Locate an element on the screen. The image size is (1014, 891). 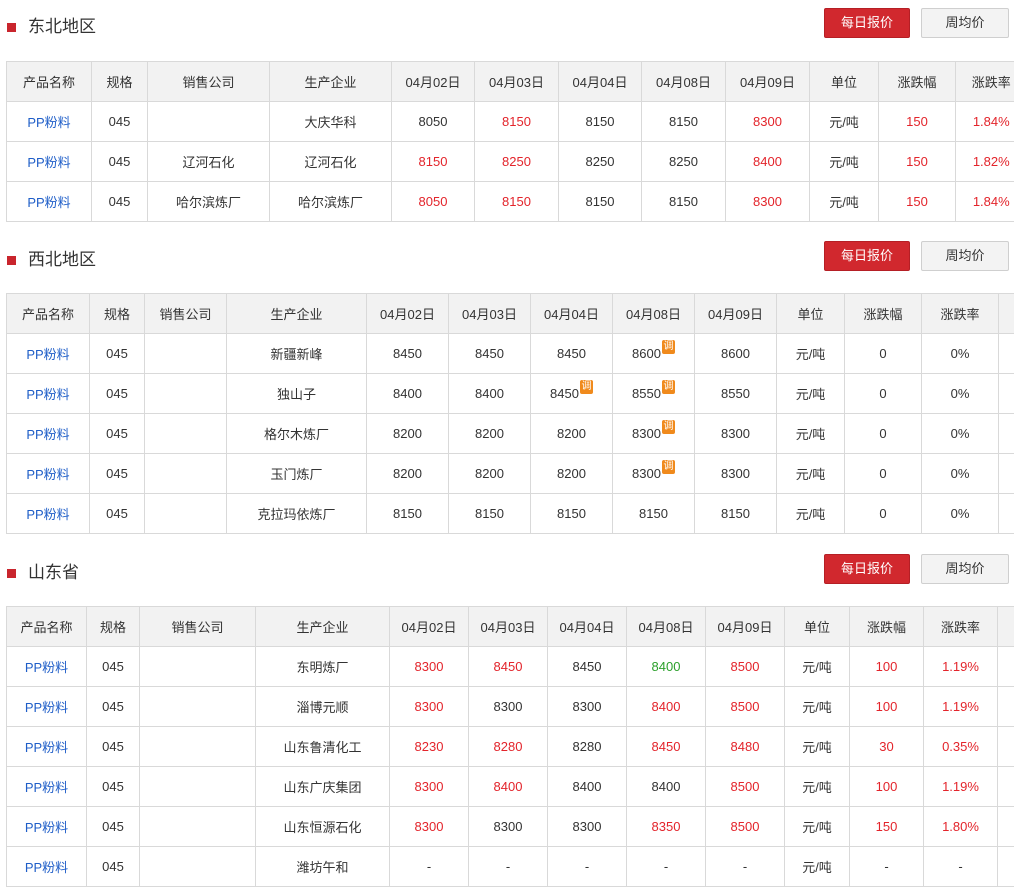
price-0402: 8400 is located at coordinates (407, 393).